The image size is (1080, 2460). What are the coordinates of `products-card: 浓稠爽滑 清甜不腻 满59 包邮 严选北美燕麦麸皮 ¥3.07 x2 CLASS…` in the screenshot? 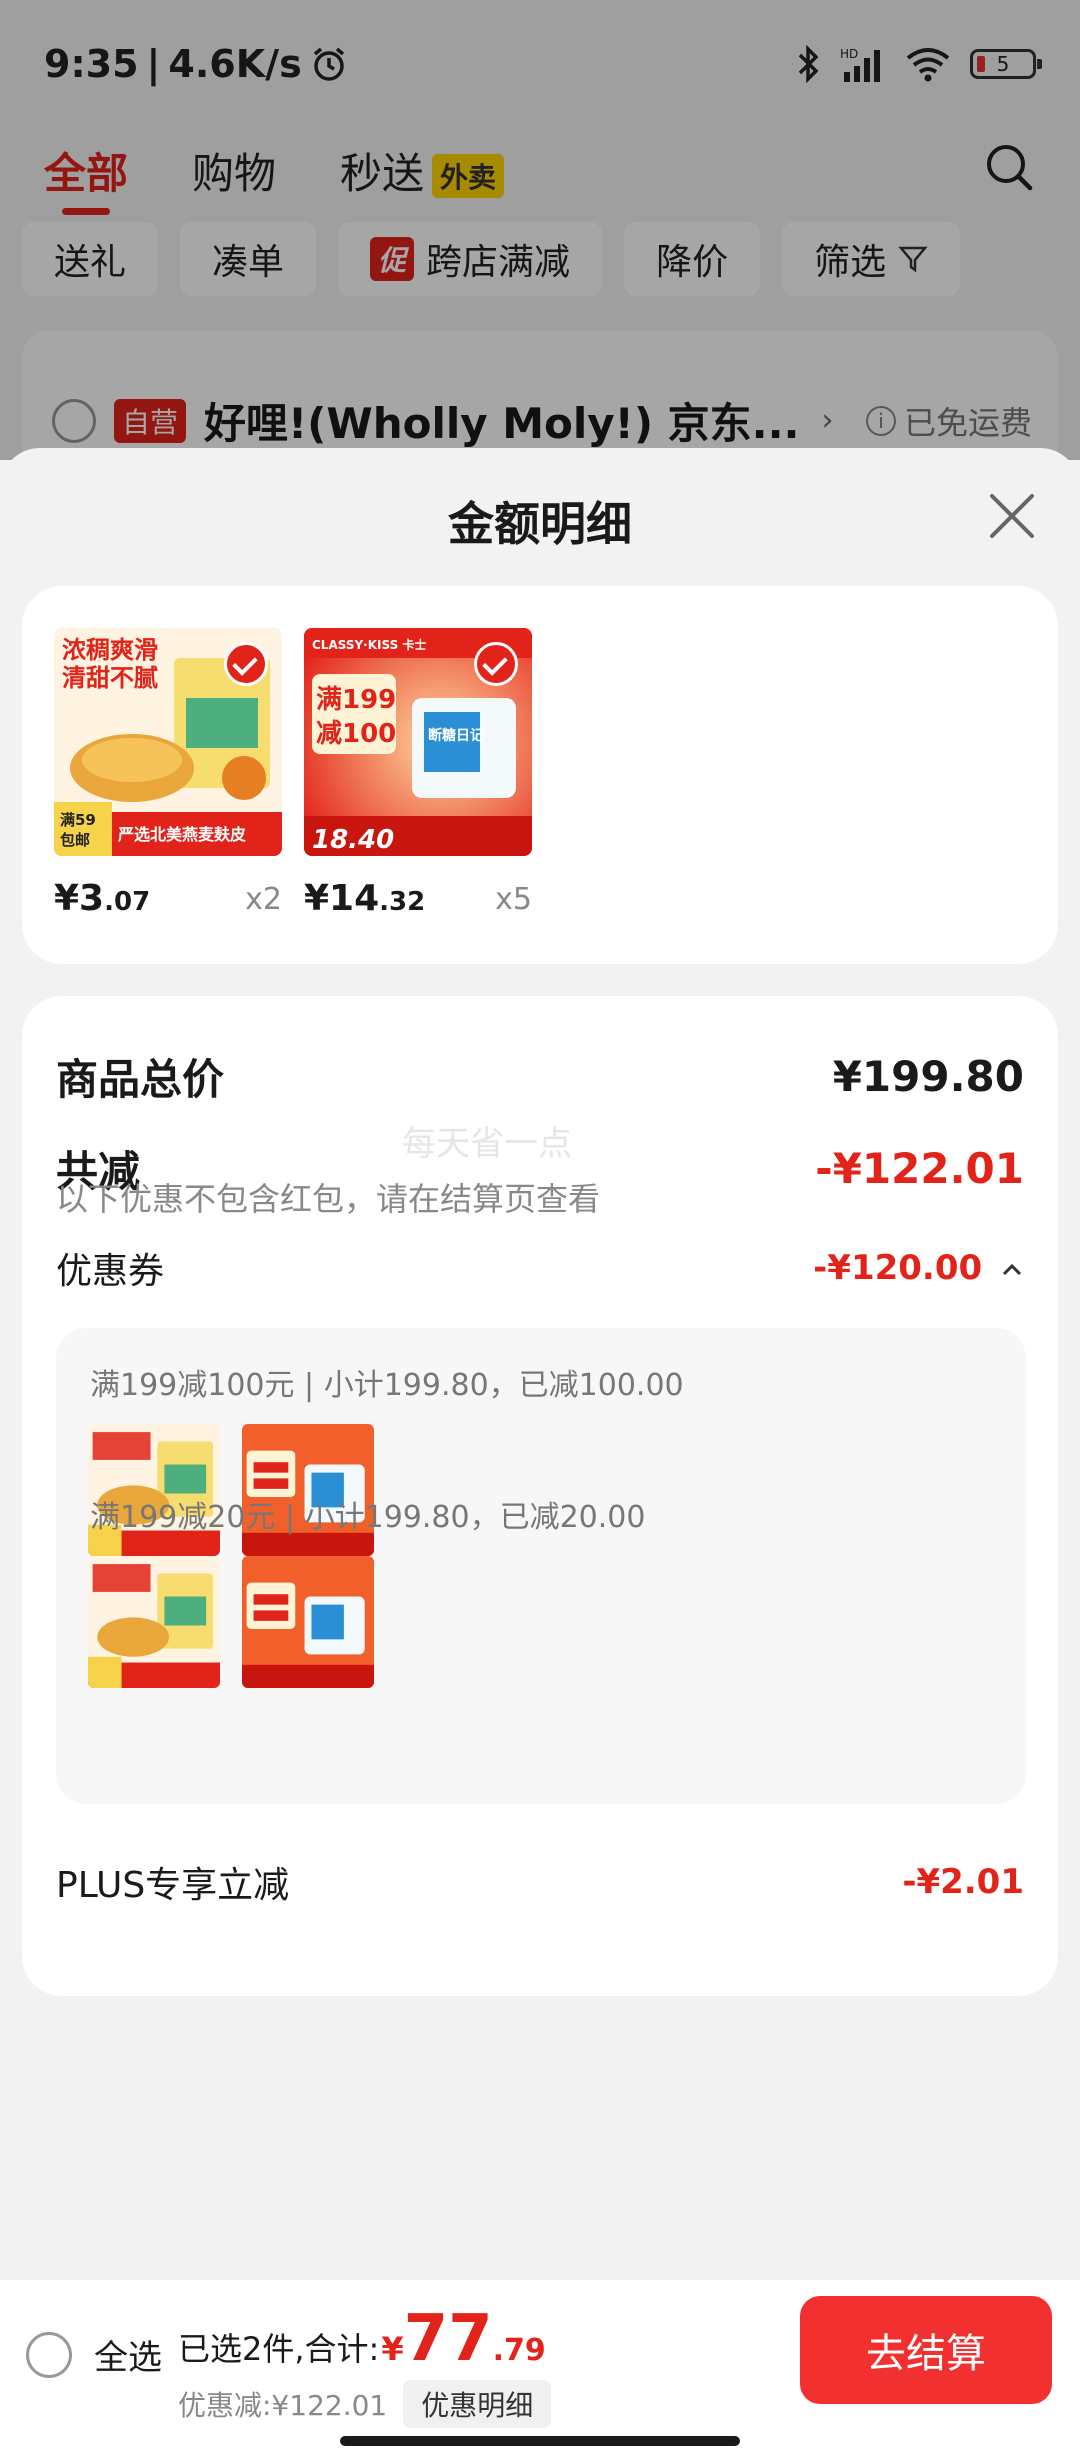 It's located at (540, 775).